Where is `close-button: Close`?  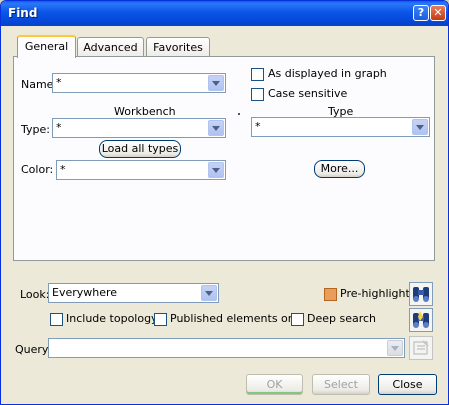
close-button: Close is located at coordinates (407, 384).